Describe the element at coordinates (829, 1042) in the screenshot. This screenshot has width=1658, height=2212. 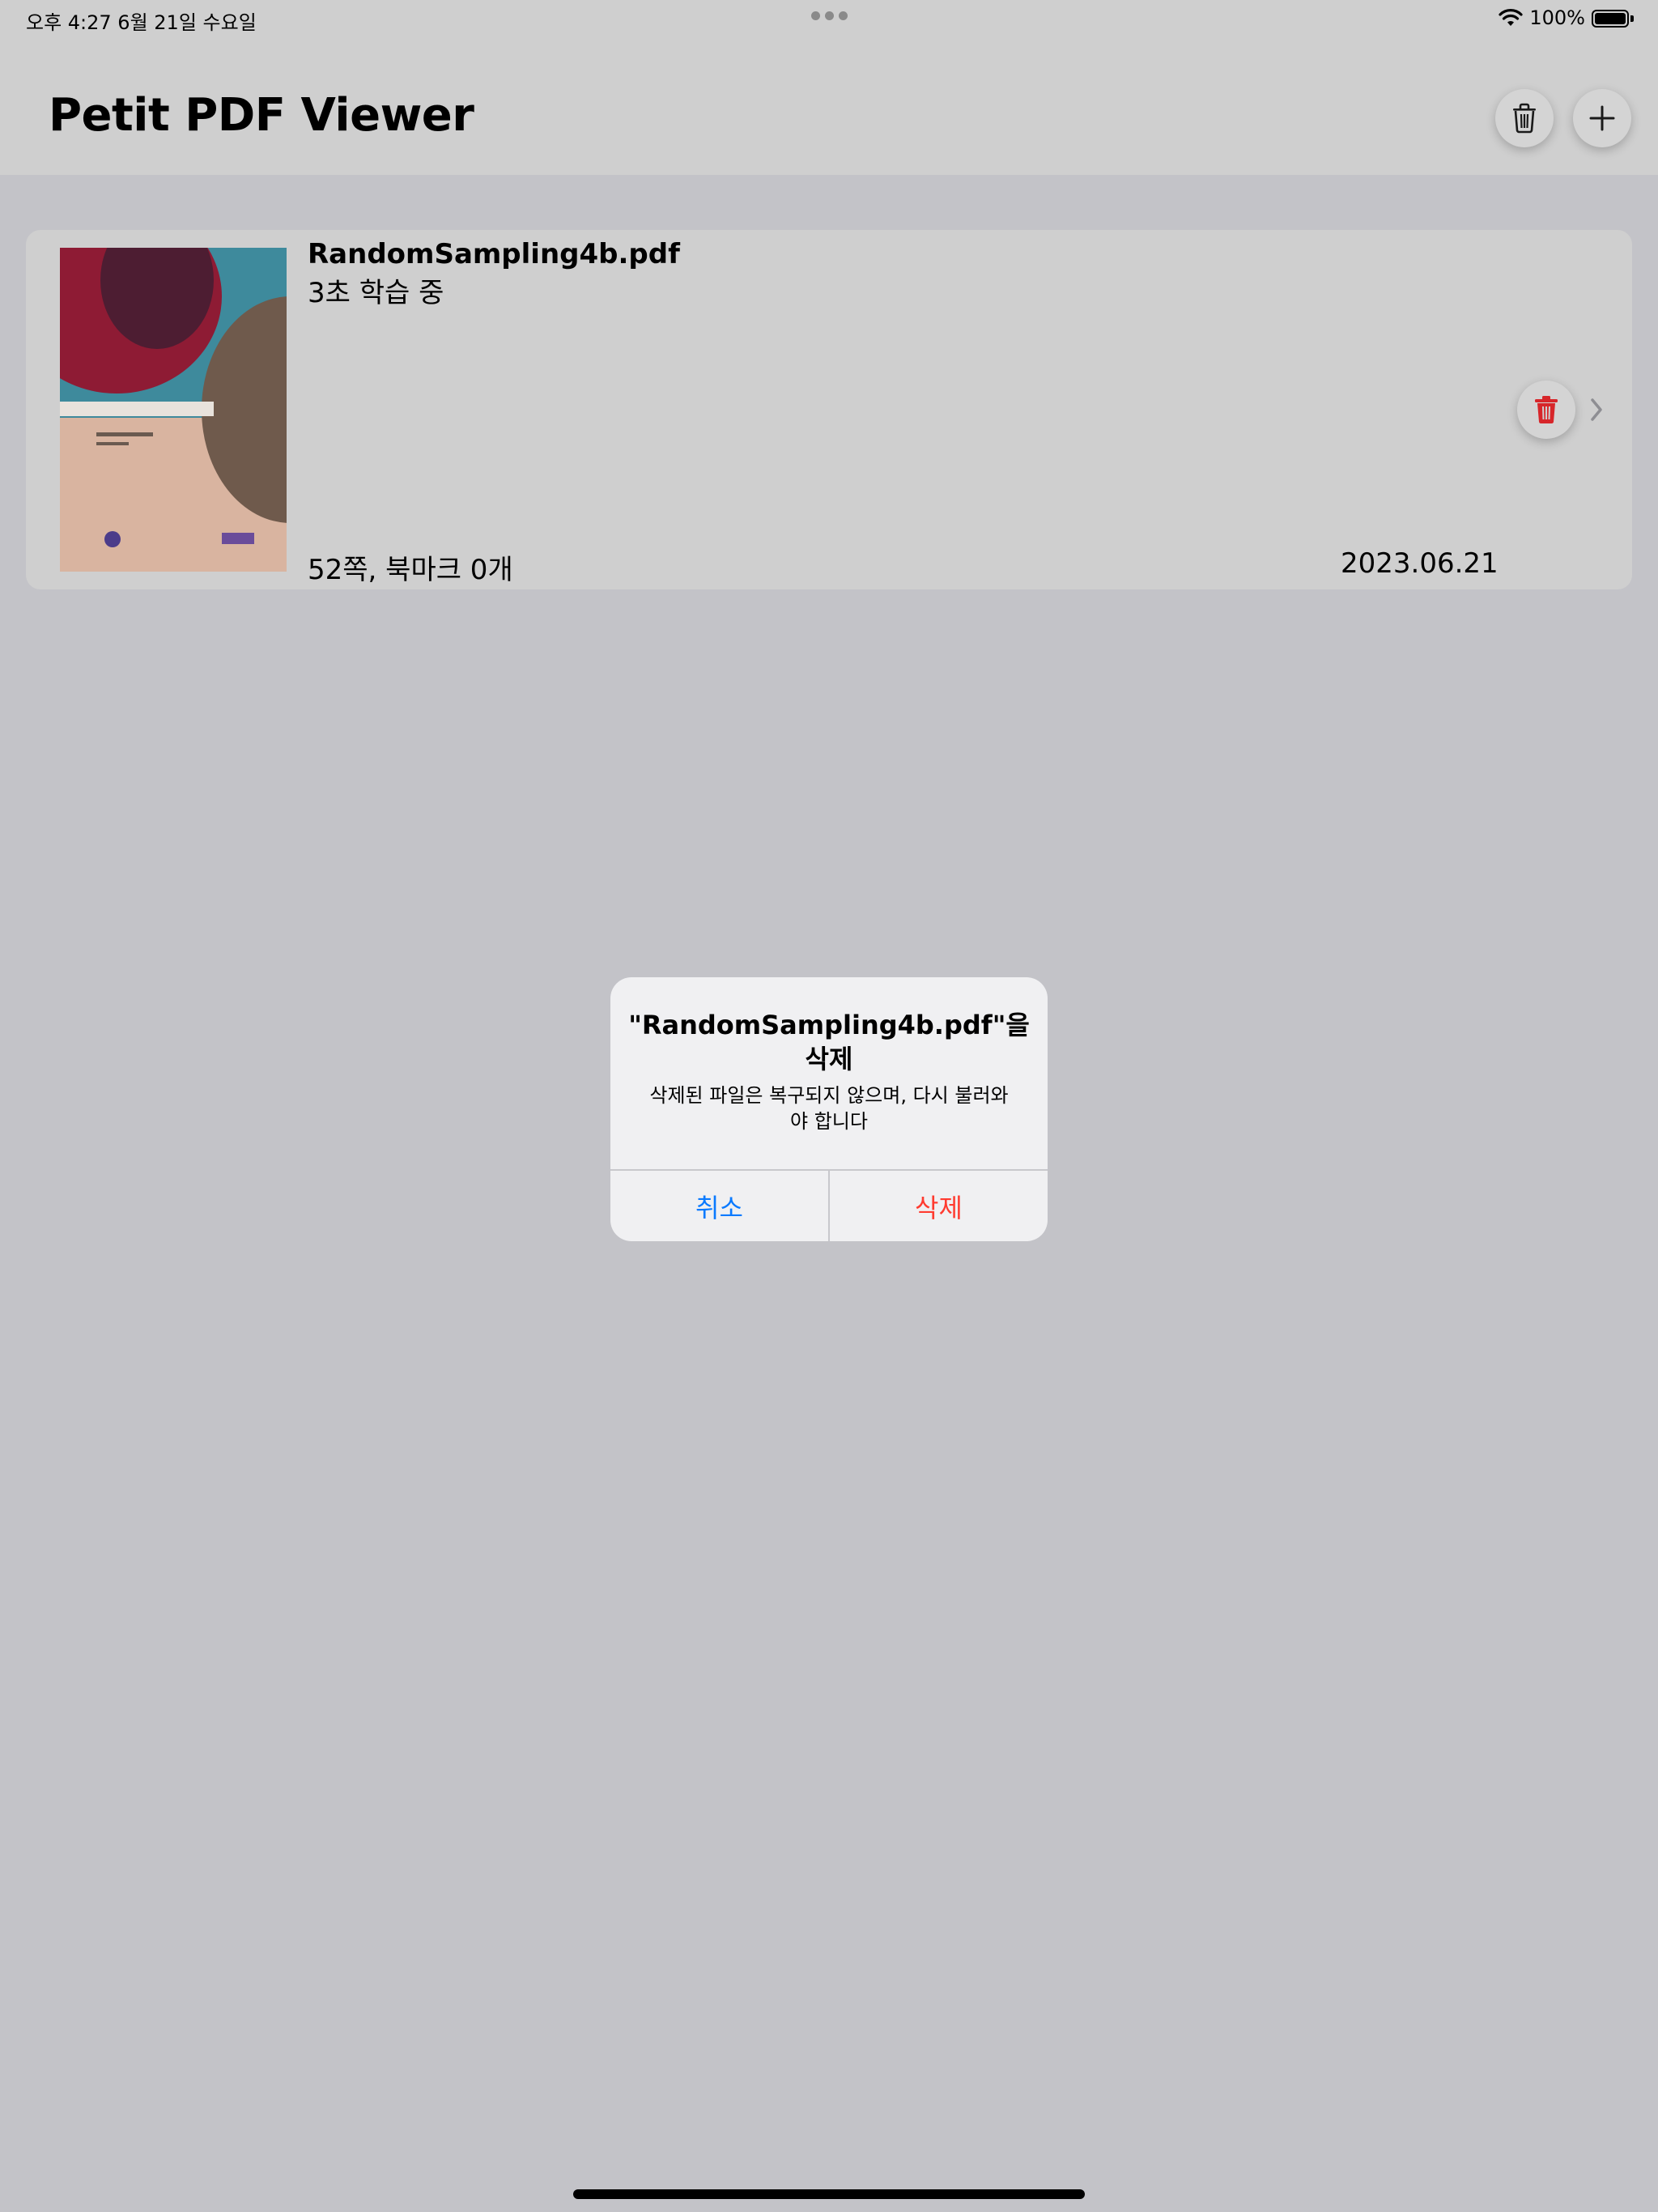
I see `alert-title: "RandomSampling4b.pdf"을 삭제` at that location.